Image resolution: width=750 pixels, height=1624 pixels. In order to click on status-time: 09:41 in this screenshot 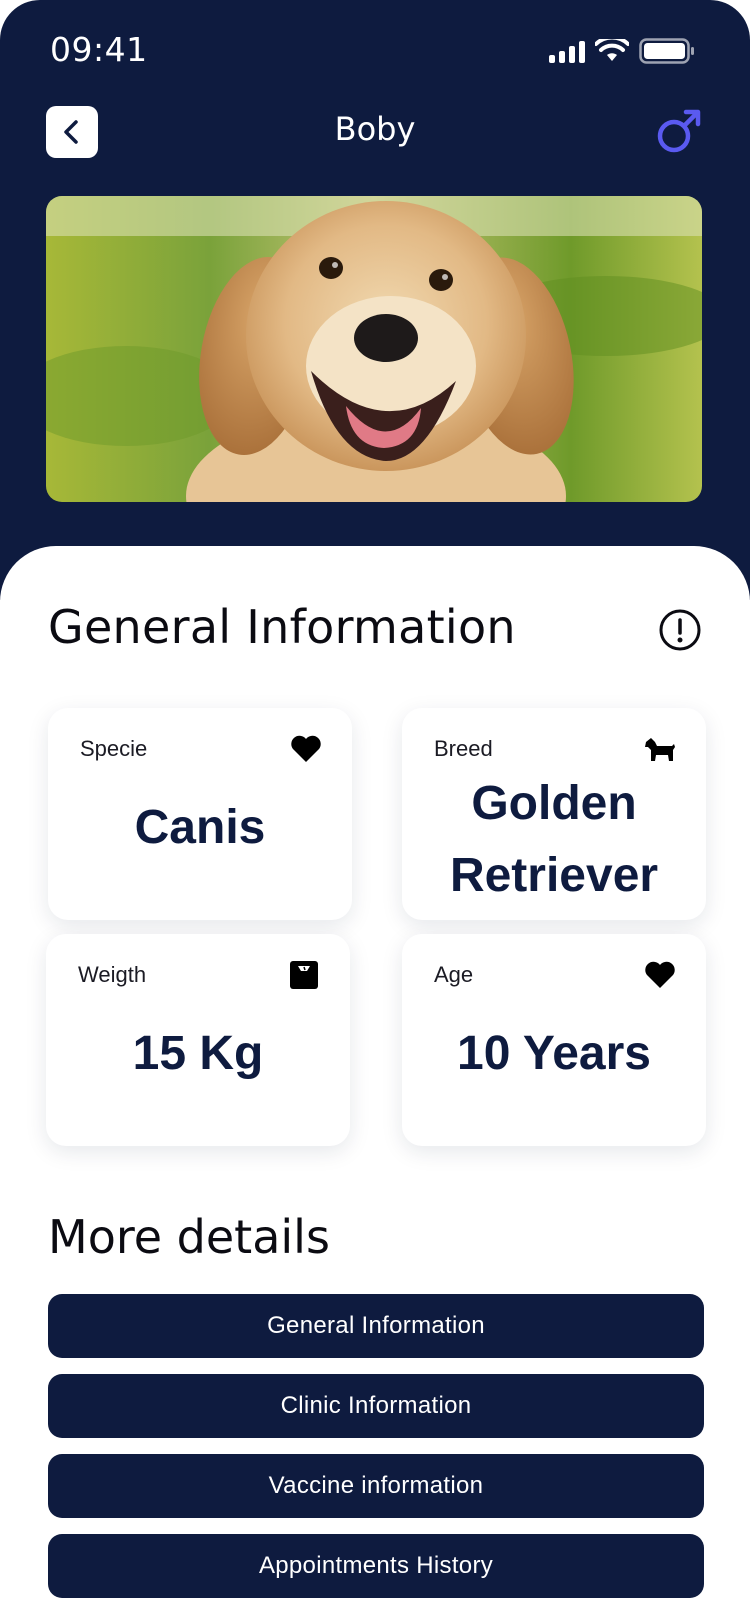, I will do `click(99, 49)`.